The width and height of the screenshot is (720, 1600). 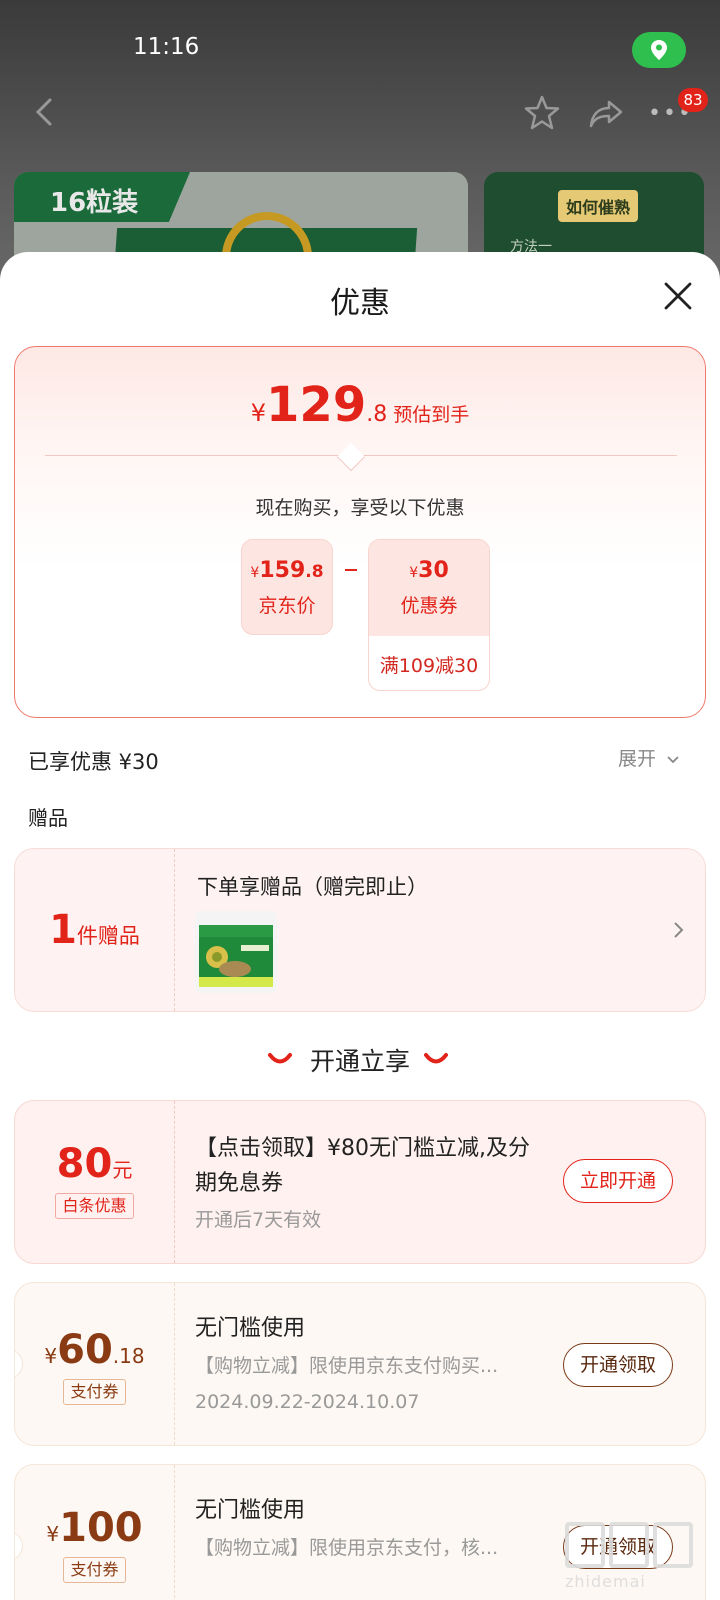 I want to click on open-benefits-heading: 开通立享, so click(x=359, y=1061).